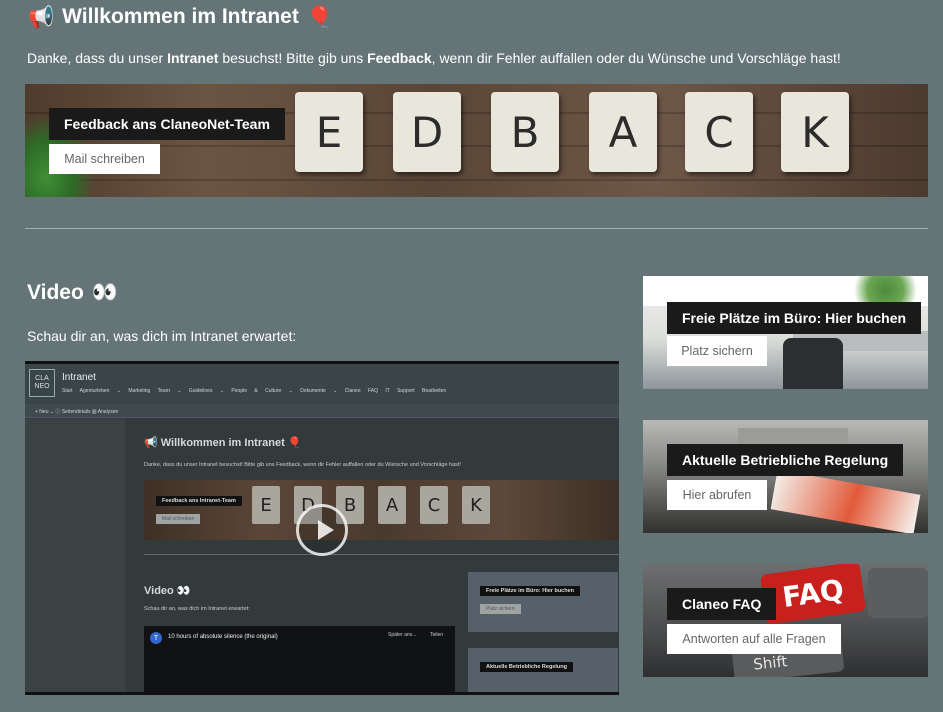  Describe the element at coordinates (815, 132) in the screenshot. I see `letter-tile: K` at that location.